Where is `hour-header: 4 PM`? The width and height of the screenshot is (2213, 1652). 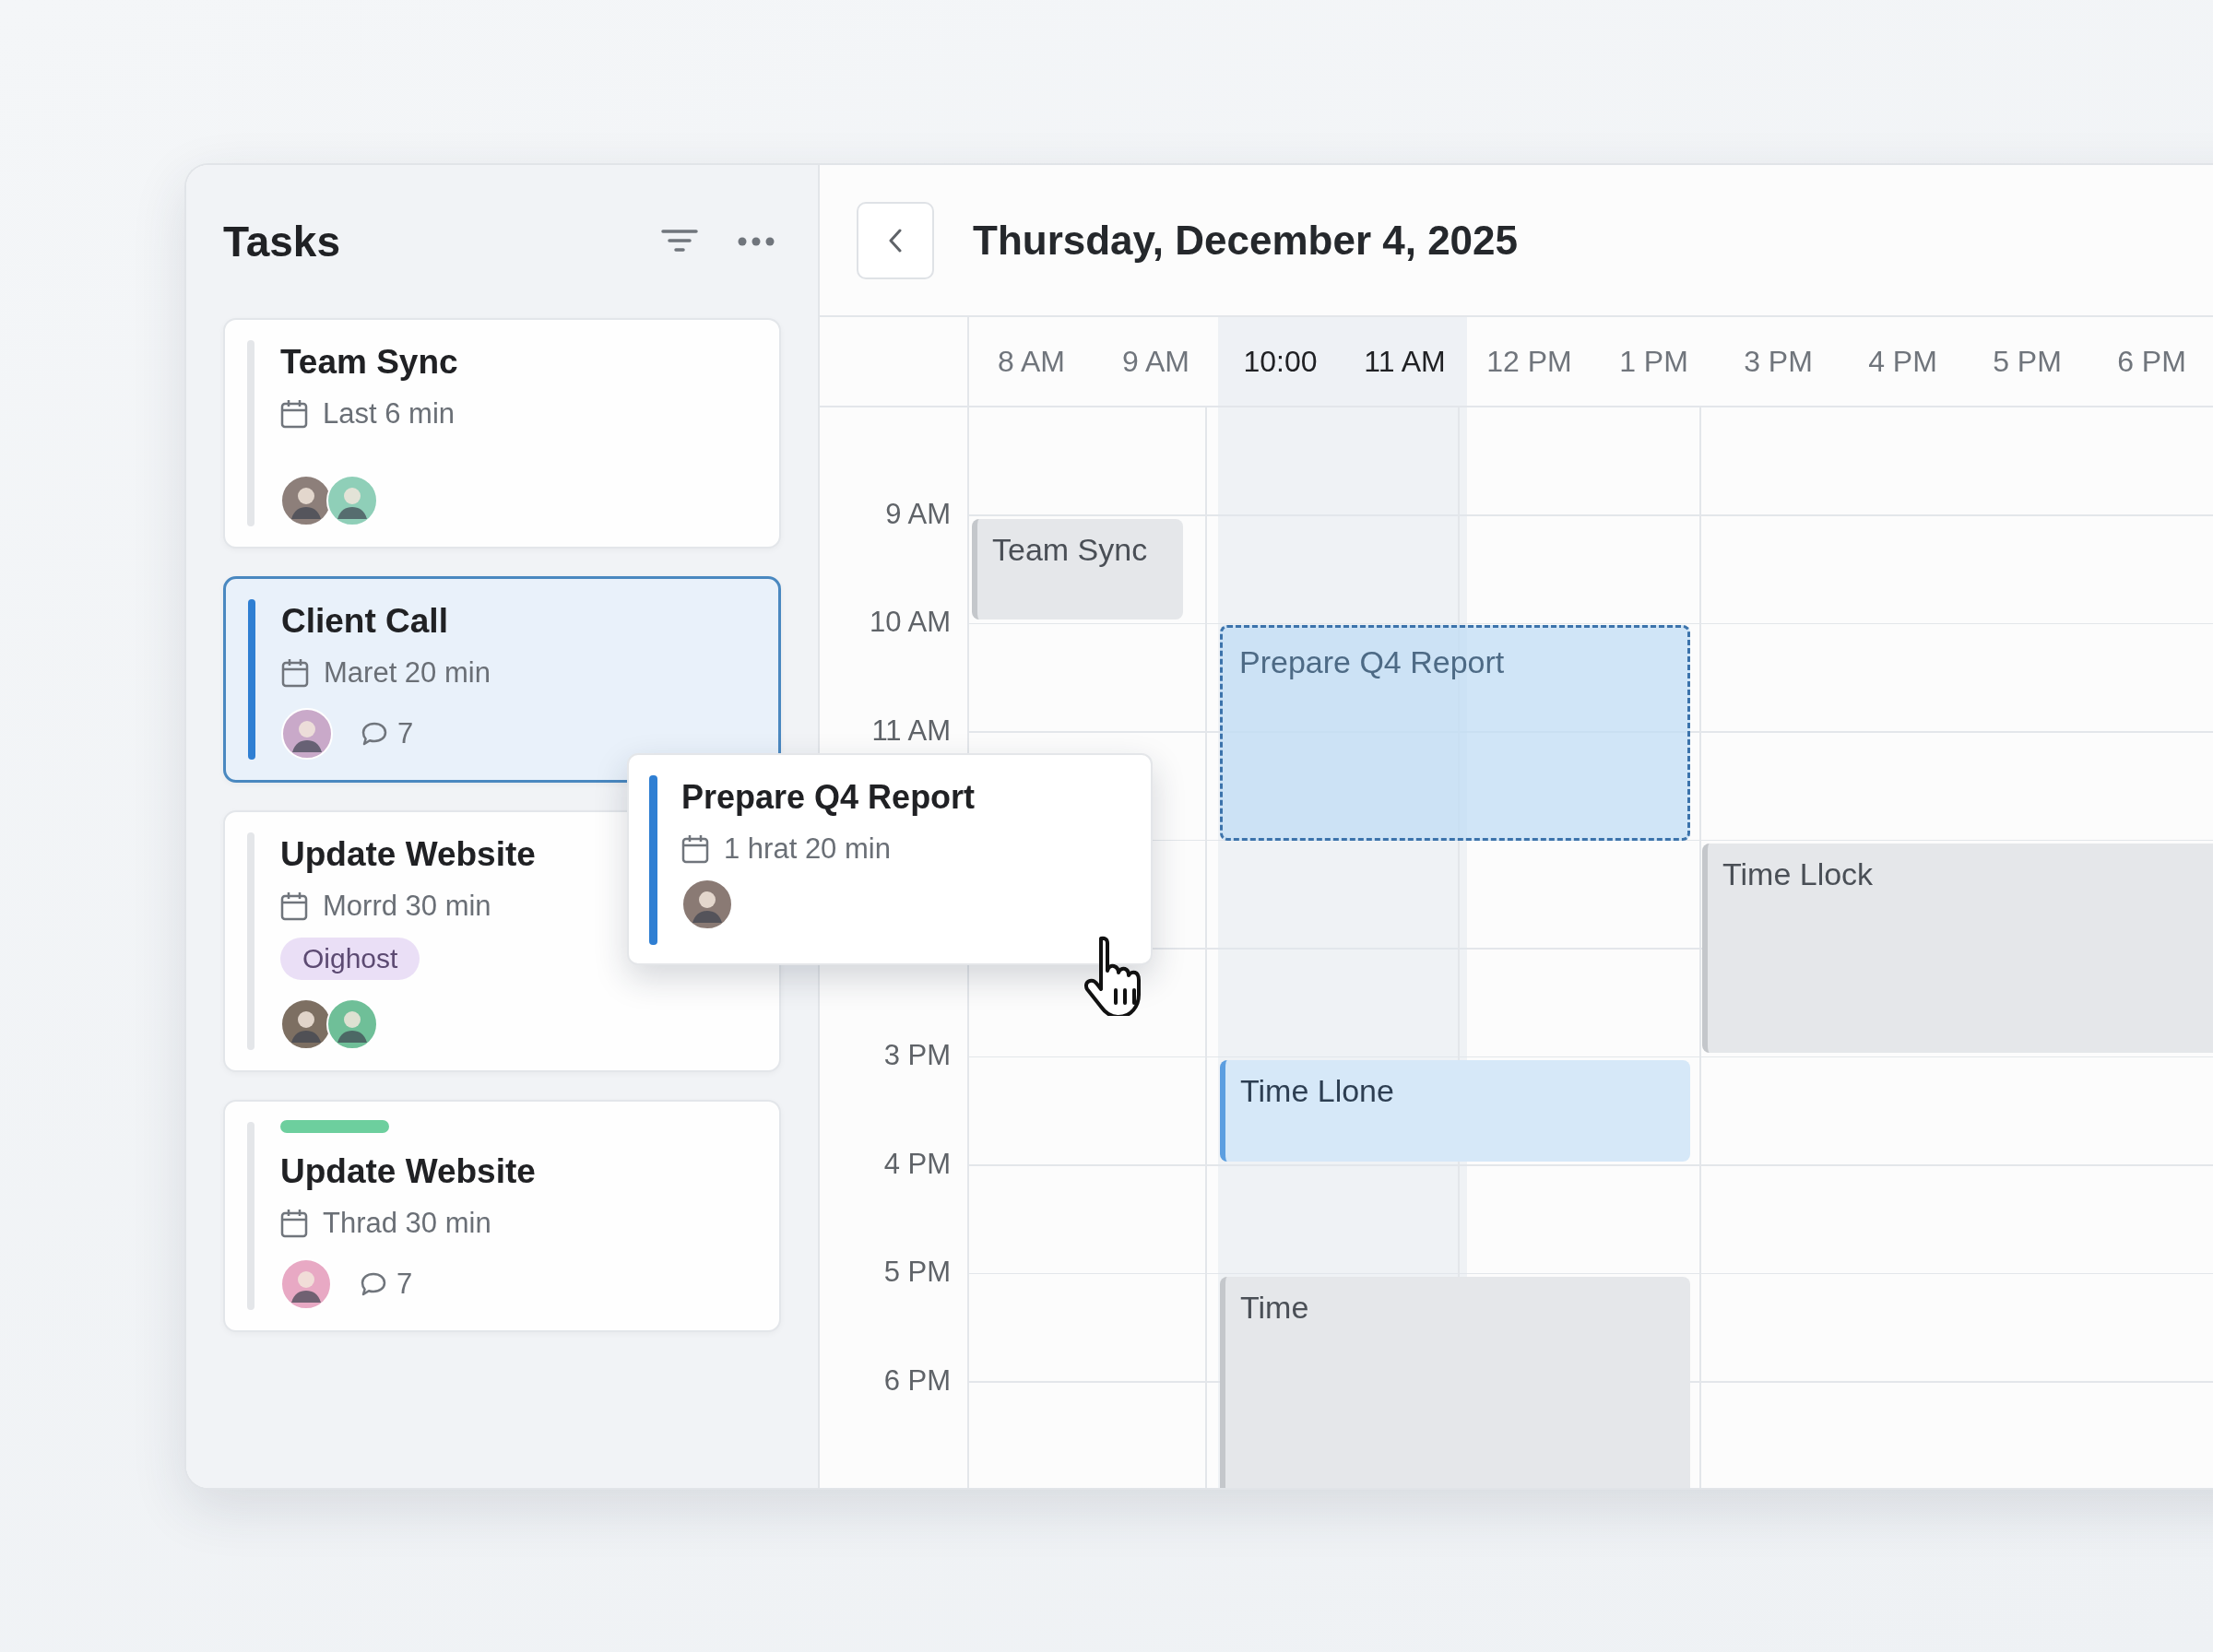 hour-header: 4 PM is located at coordinates (1902, 361).